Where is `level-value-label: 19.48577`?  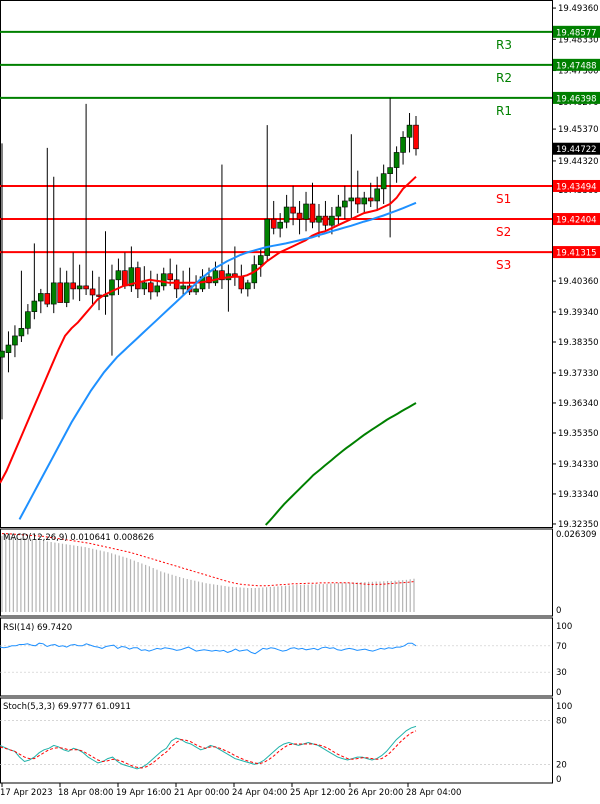 level-value-label: 19.48577 is located at coordinates (576, 33).